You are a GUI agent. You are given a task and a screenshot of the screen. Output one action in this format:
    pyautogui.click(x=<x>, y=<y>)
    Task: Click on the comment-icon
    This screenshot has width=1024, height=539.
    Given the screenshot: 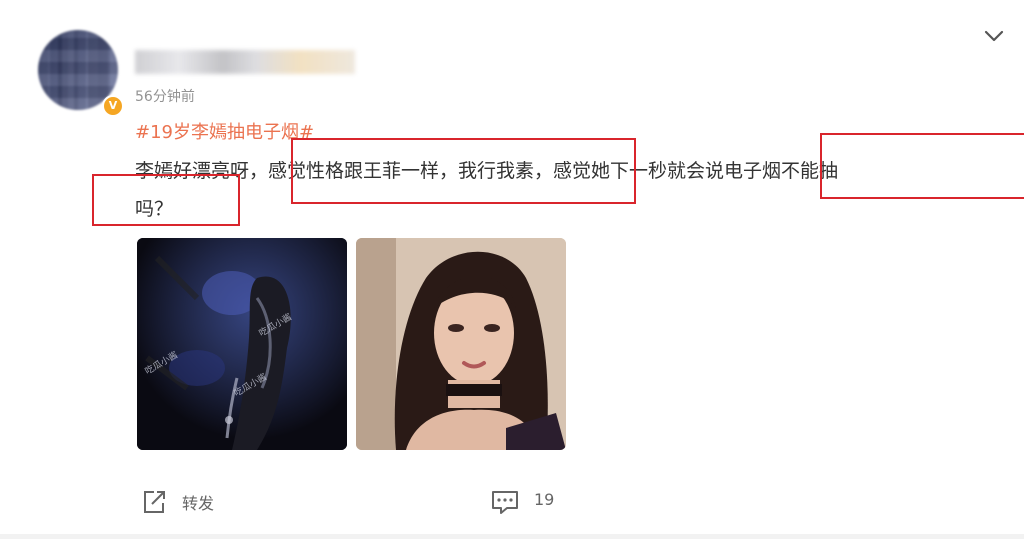 What is the action you would take?
    pyautogui.click(x=505, y=502)
    